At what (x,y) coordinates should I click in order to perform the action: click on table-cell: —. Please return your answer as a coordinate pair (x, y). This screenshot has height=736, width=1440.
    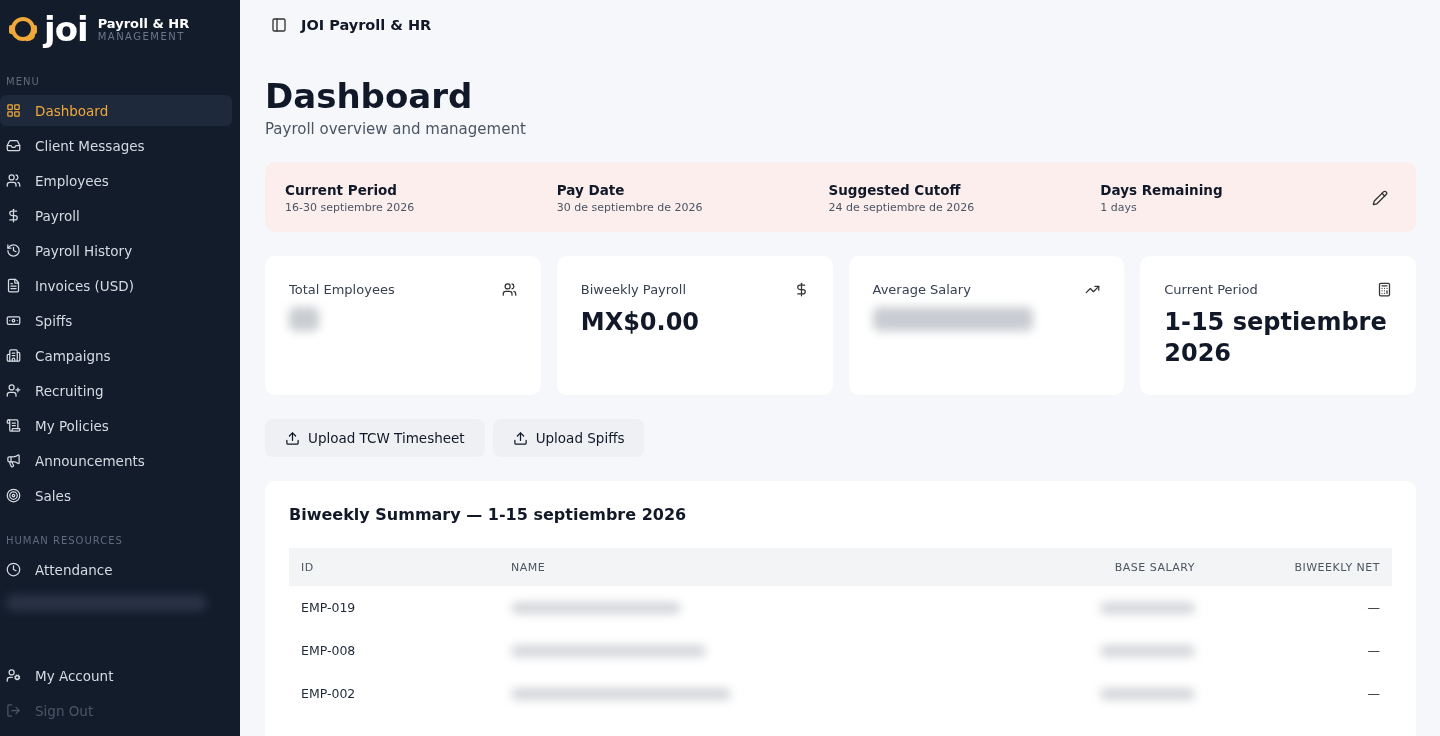
    Looking at the image, I should click on (1299, 607).